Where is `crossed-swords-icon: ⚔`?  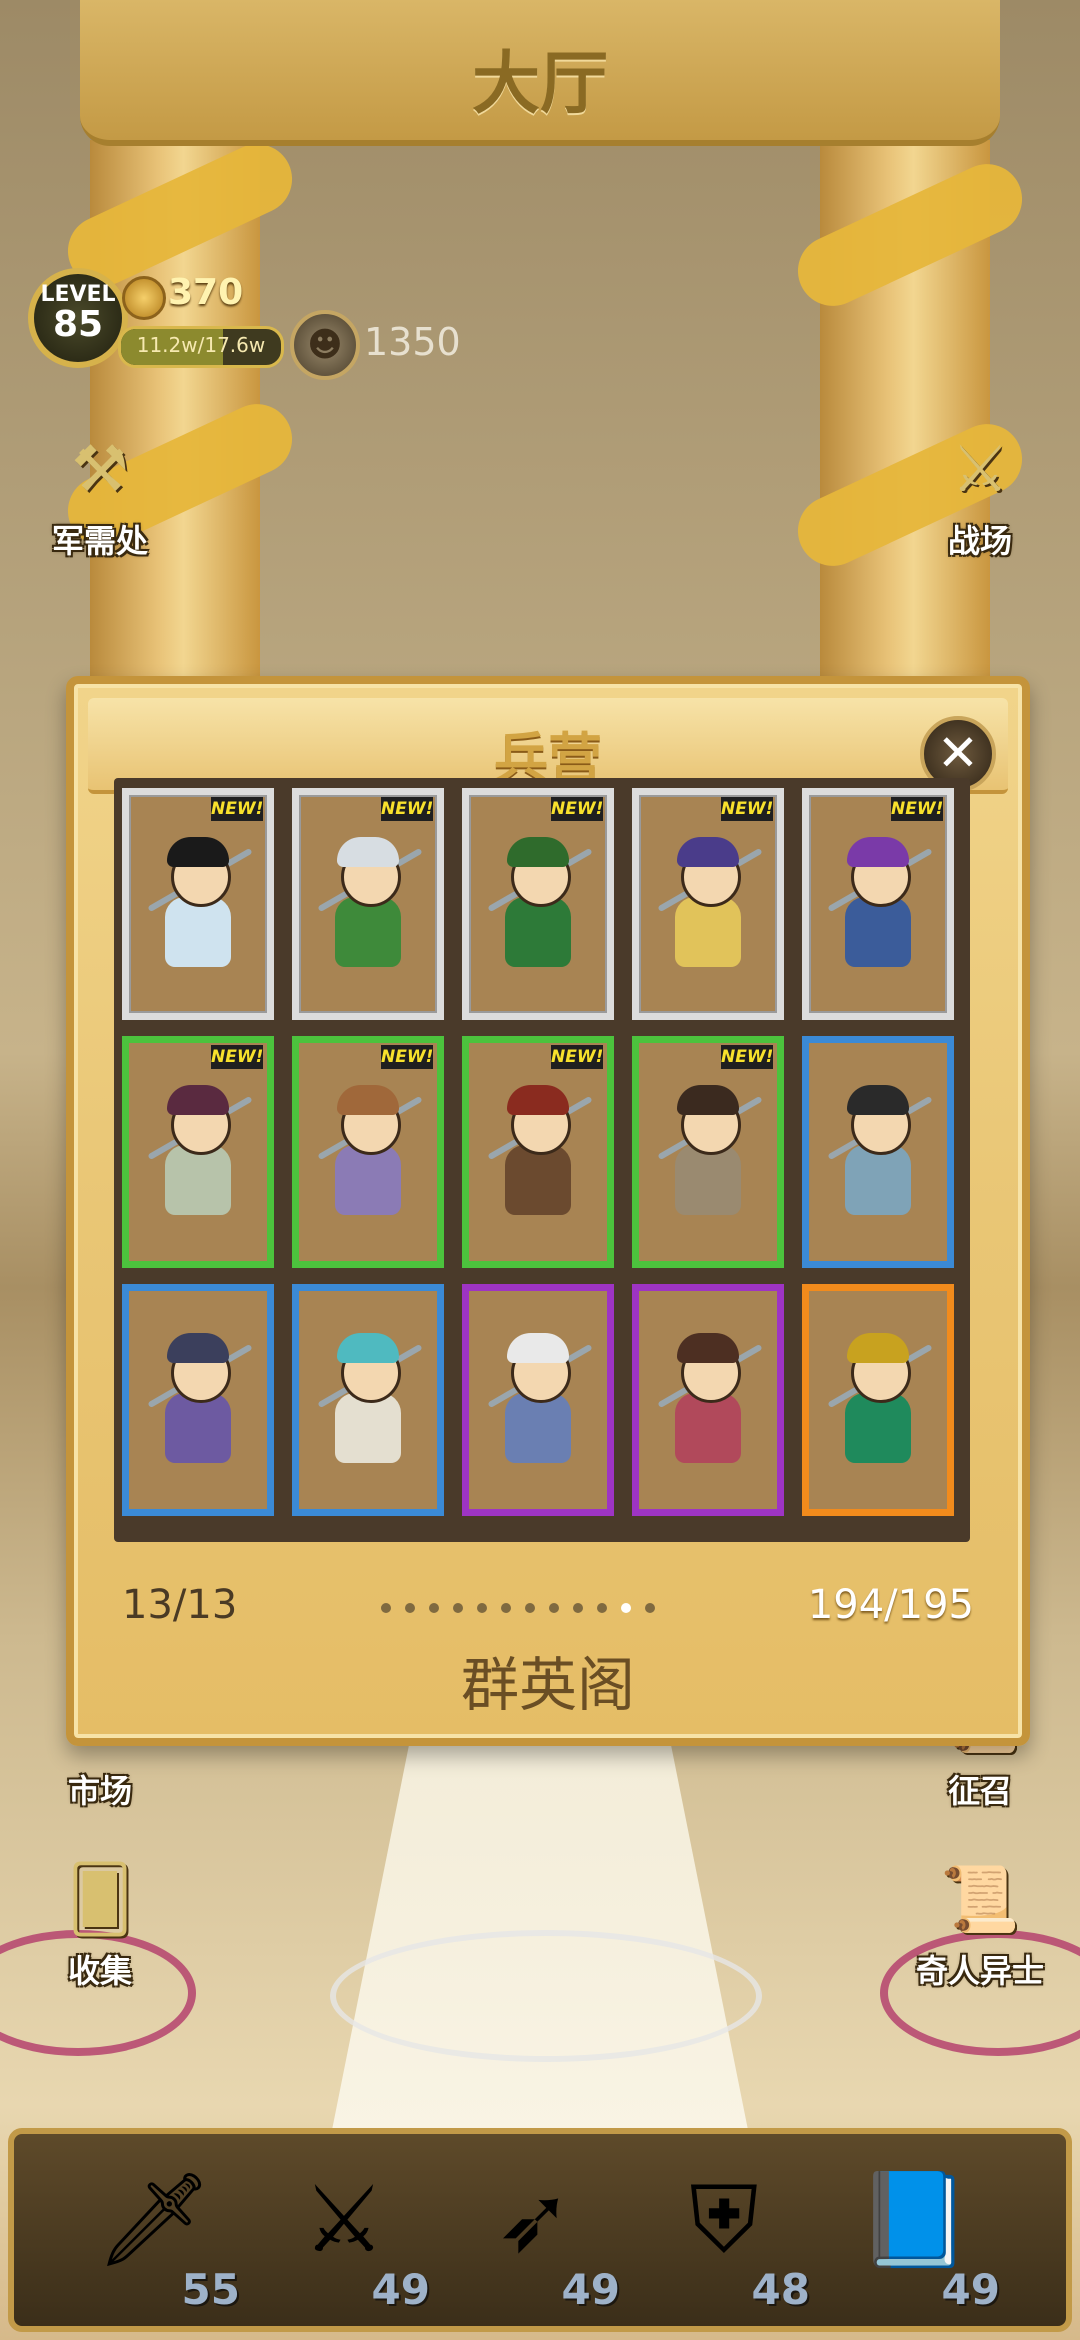
crossed-swords-icon: ⚔ is located at coordinates (980, 470).